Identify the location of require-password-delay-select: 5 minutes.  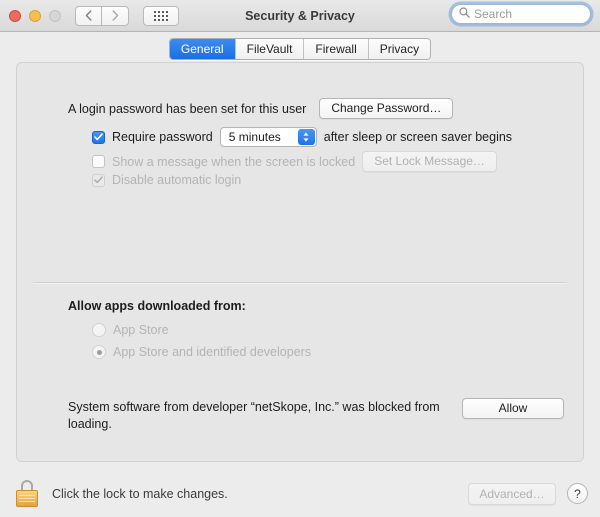
(268, 137).